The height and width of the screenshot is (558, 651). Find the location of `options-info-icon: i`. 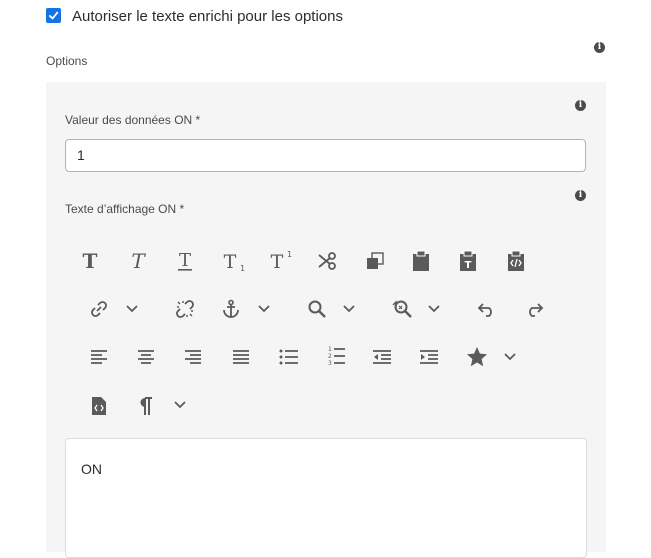

options-info-icon: i is located at coordinates (599, 47).